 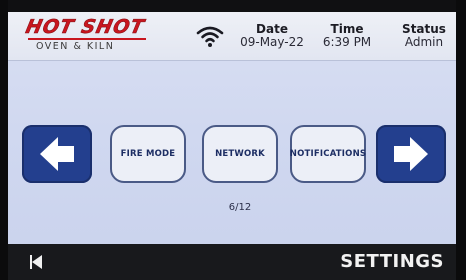 I want to click on wifi-icon, so click(x=210, y=36).